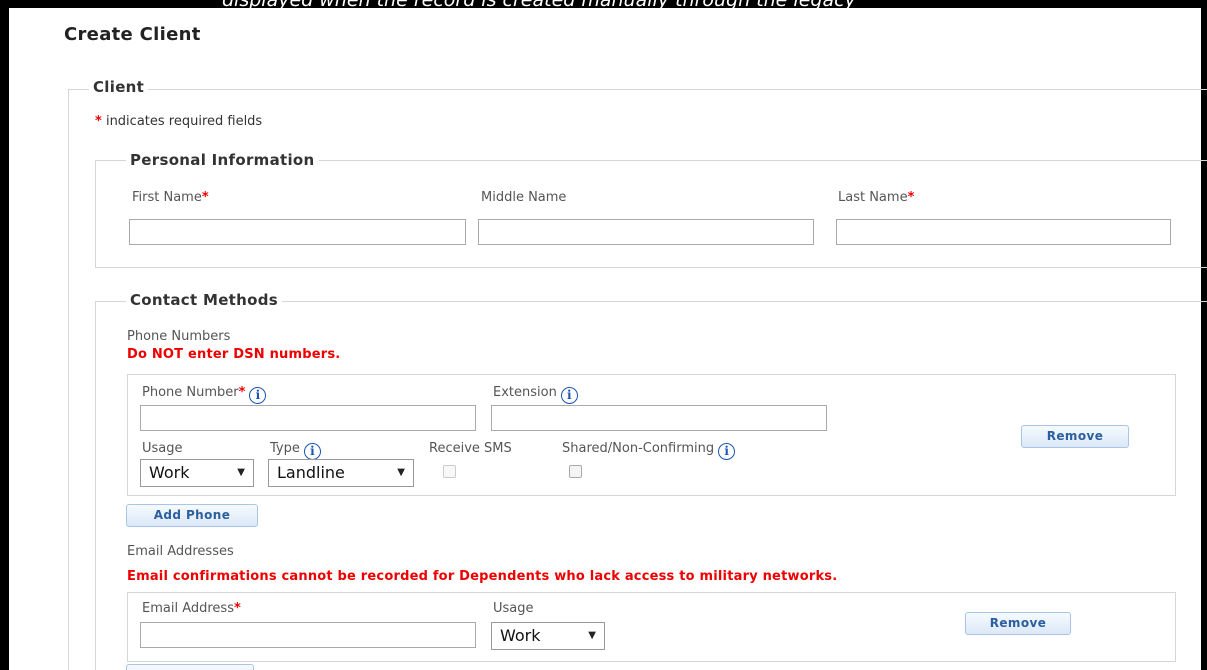  Describe the element at coordinates (204, 300) in the screenshot. I see `contact-methods-legend: Contact Methods` at that location.